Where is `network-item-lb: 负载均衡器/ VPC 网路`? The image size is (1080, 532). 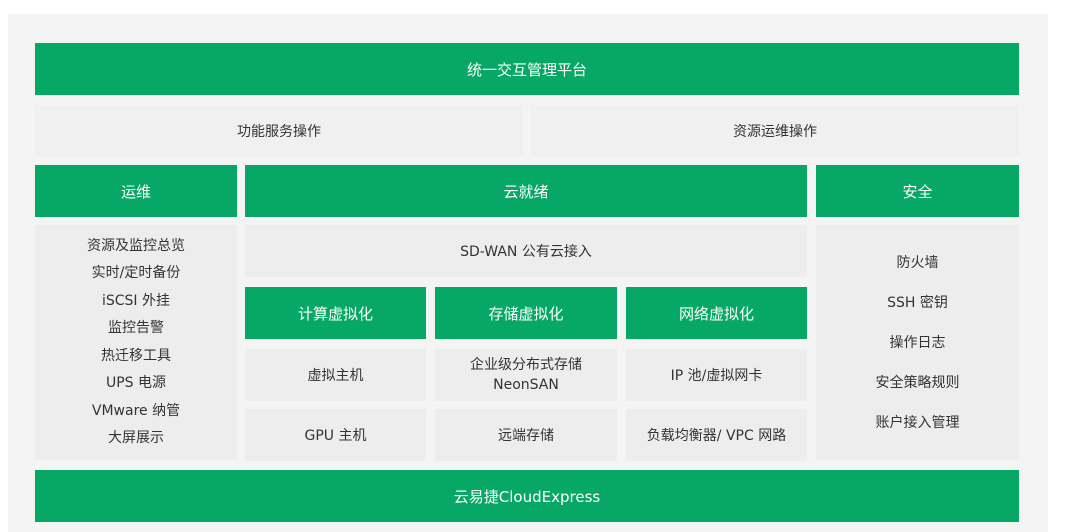
network-item-lb: 负载均衡器/ VPC 网路 is located at coordinates (716, 435).